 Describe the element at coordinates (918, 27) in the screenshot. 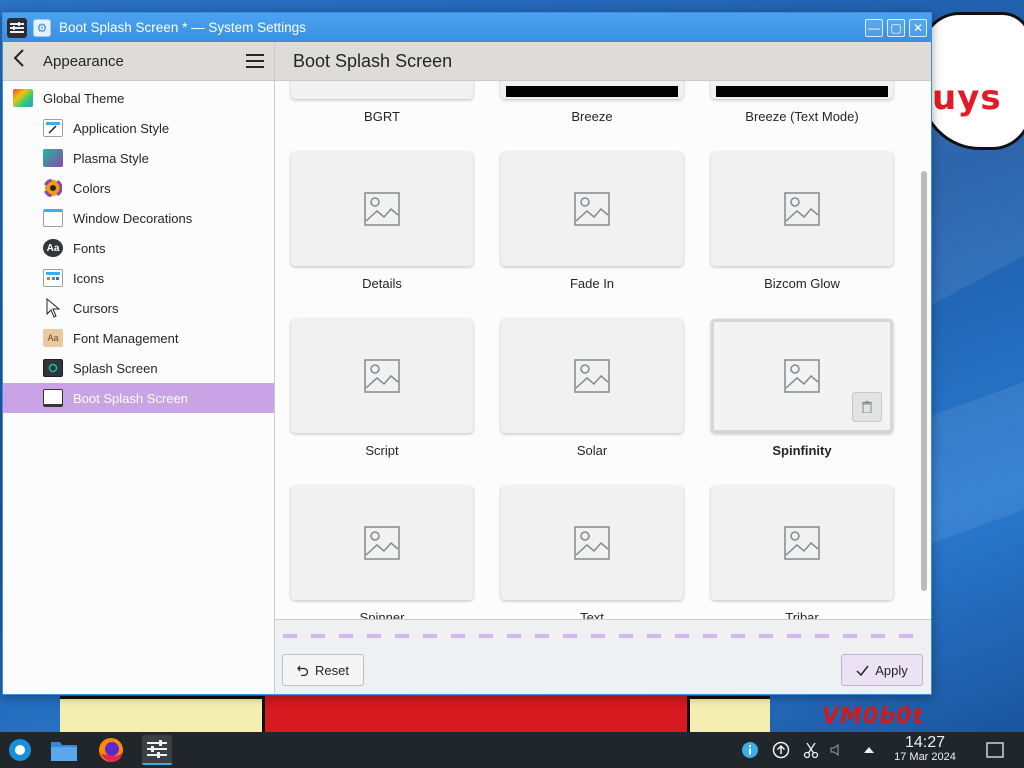

I see `close-button: ✕` at that location.